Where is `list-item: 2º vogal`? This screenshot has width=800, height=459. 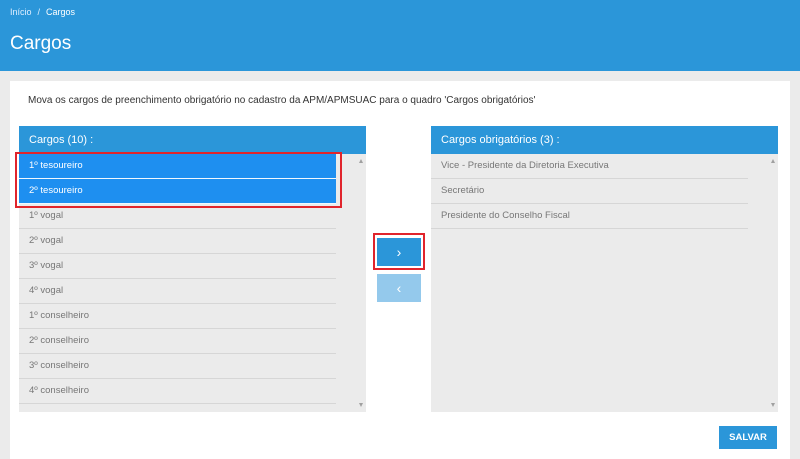
list-item: 2º vogal is located at coordinates (177, 241).